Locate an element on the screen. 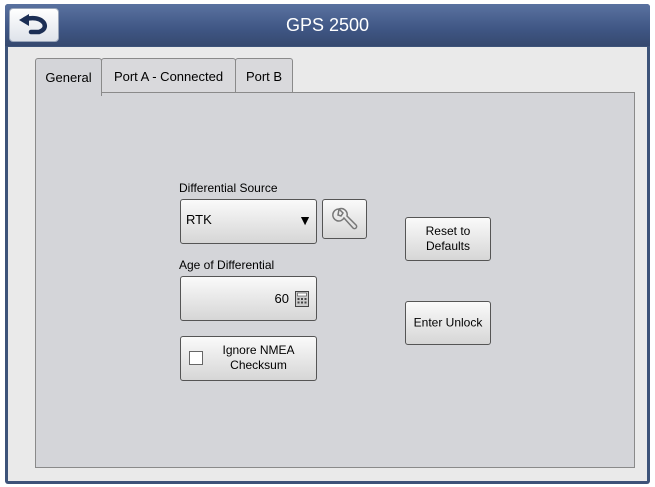 Image resolution: width=655 pixels, height=487 pixels. reset-to-defaults-button: Reset to Defaults is located at coordinates (448, 239).